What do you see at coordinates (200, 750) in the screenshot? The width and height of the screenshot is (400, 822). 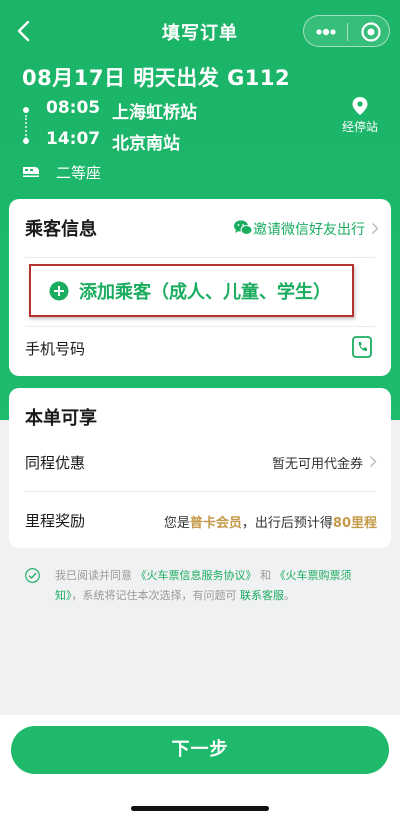 I see `next-step-button: 下一步` at bounding box center [200, 750].